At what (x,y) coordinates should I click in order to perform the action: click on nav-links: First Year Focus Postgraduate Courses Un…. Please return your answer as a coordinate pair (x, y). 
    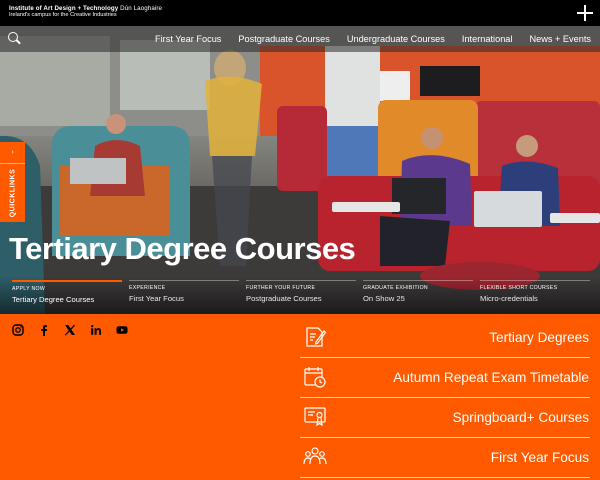
    Looking at the image, I should click on (373, 39).